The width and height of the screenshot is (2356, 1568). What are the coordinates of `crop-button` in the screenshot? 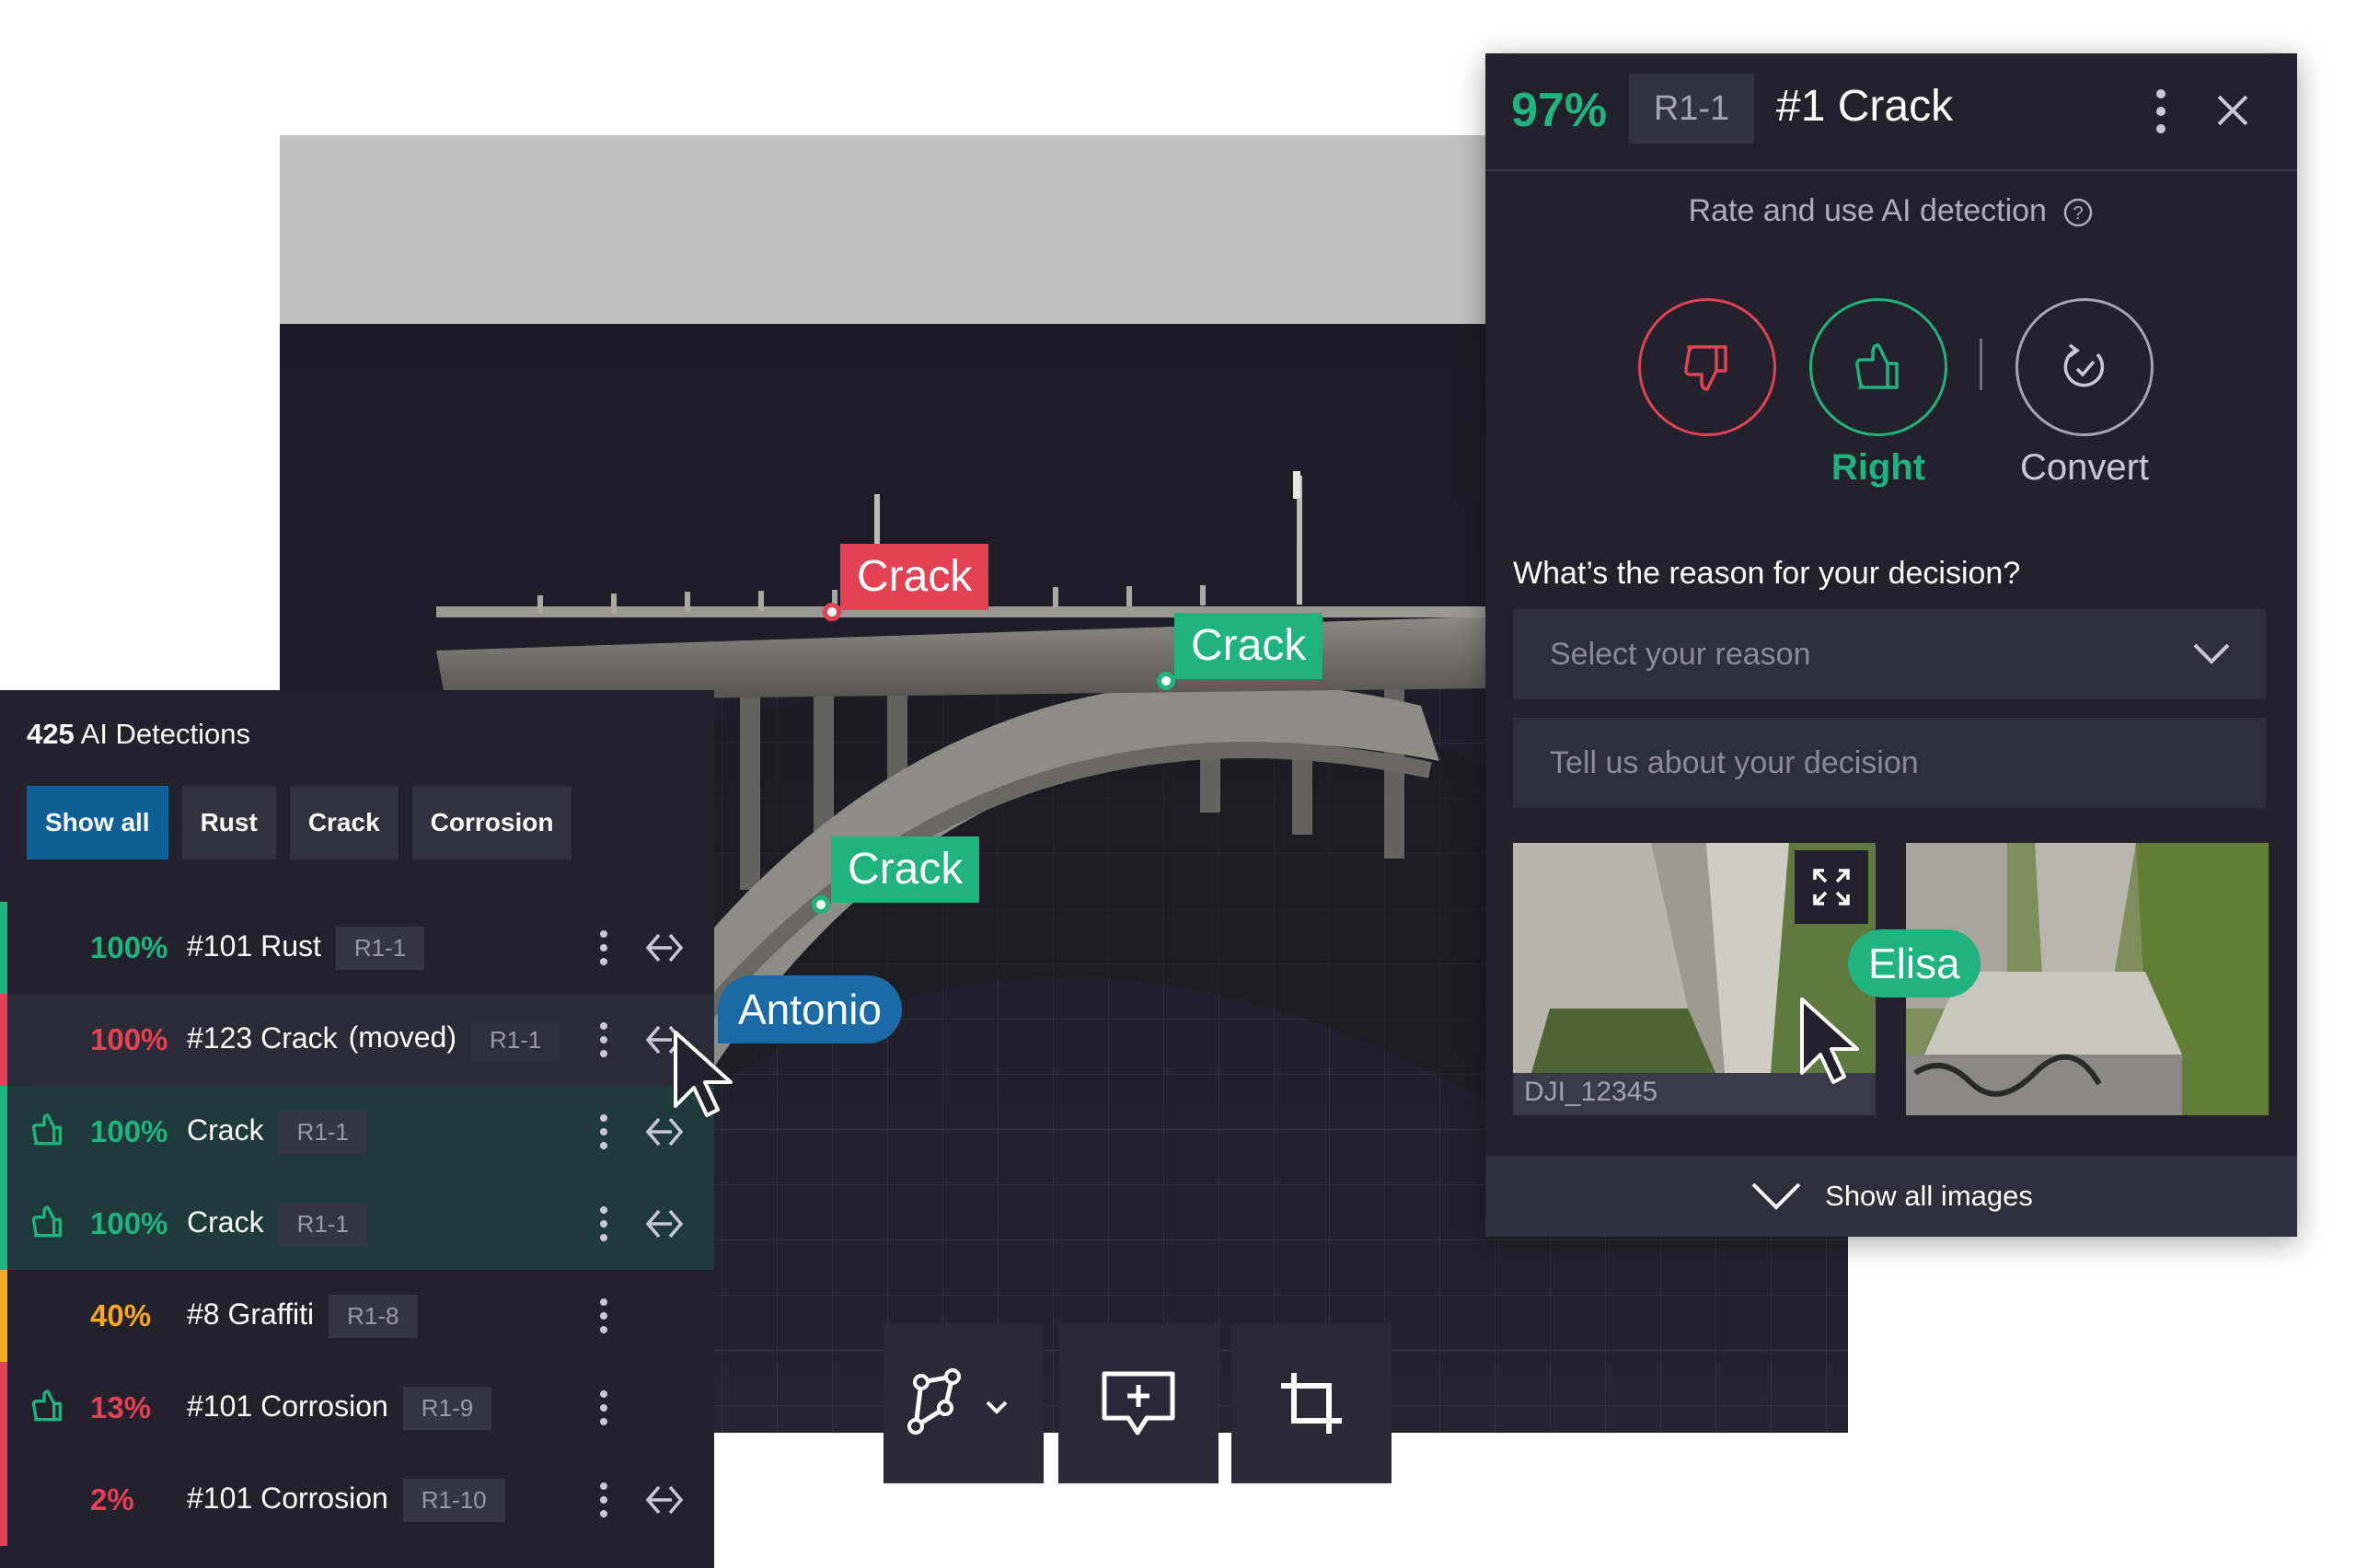 It's located at (1311, 1403).